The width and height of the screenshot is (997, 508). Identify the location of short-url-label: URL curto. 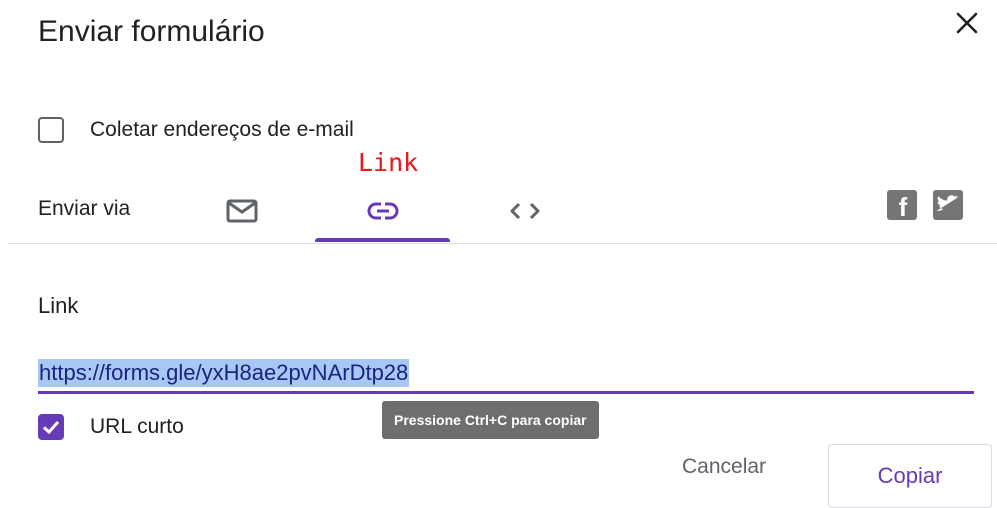
(137, 426).